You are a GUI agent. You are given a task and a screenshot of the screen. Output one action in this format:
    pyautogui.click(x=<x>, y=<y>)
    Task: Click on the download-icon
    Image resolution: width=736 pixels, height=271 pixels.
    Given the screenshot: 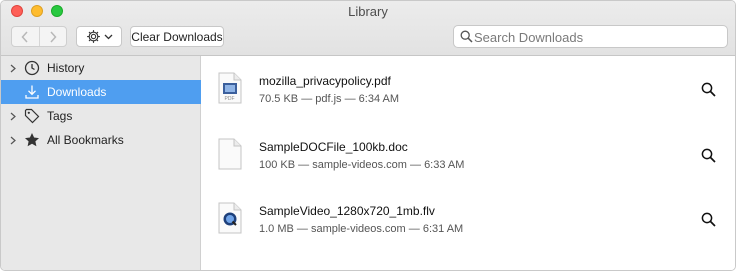 What is the action you would take?
    pyautogui.click(x=32, y=92)
    